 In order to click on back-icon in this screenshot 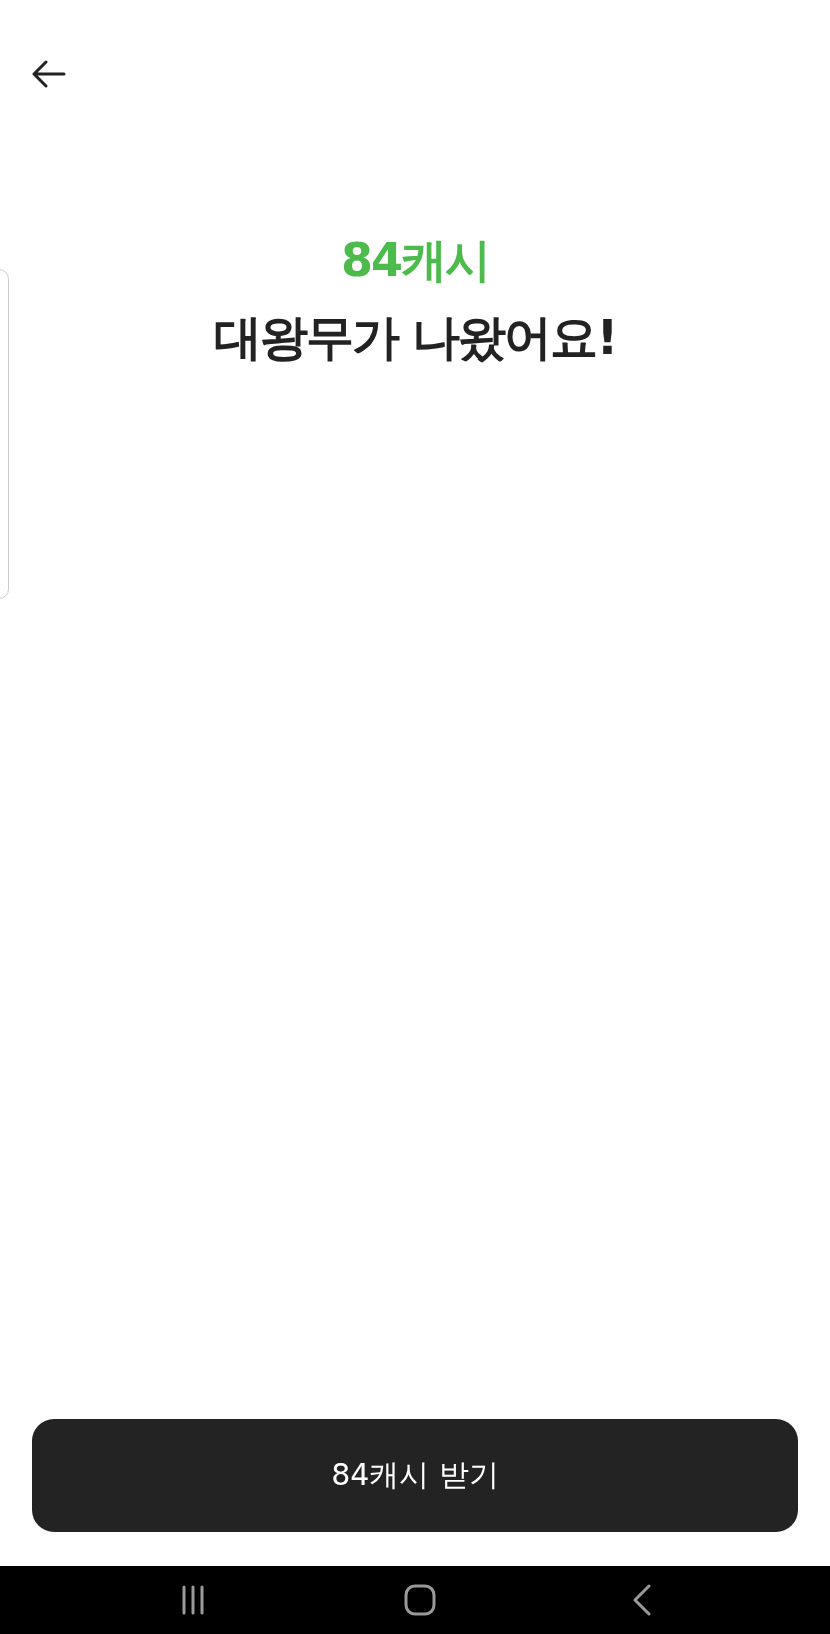, I will do `click(642, 1600)`.